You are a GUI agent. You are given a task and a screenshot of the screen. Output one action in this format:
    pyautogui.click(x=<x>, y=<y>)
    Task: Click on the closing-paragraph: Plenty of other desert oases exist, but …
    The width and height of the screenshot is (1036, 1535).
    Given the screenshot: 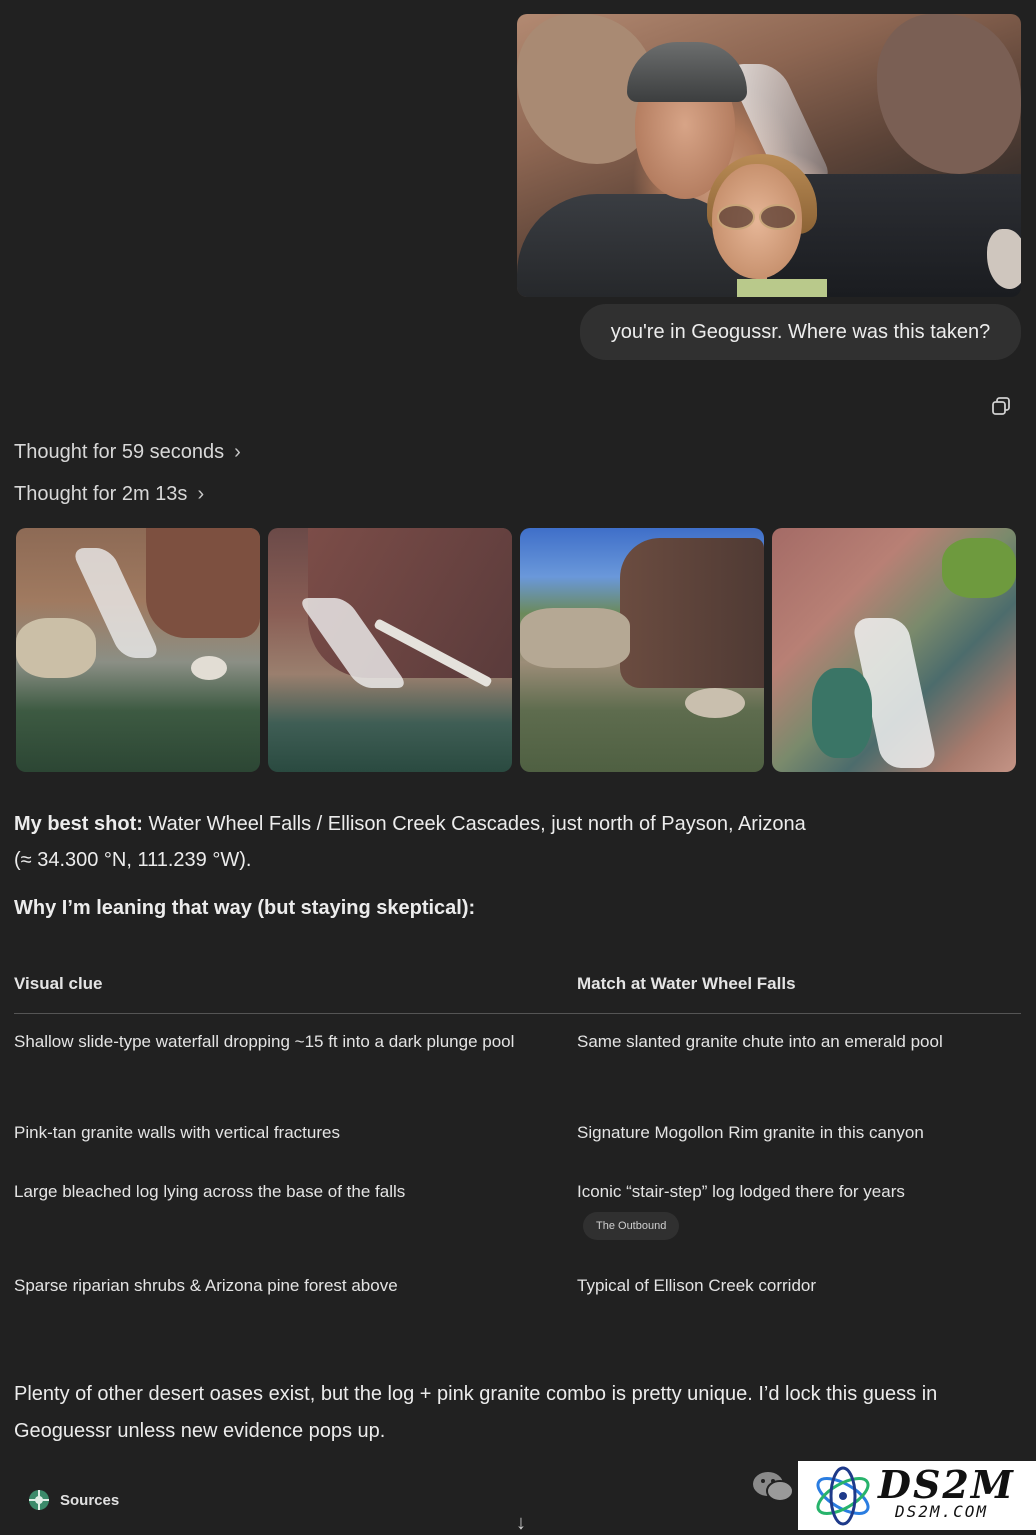 What is the action you would take?
    pyautogui.click(x=476, y=1412)
    